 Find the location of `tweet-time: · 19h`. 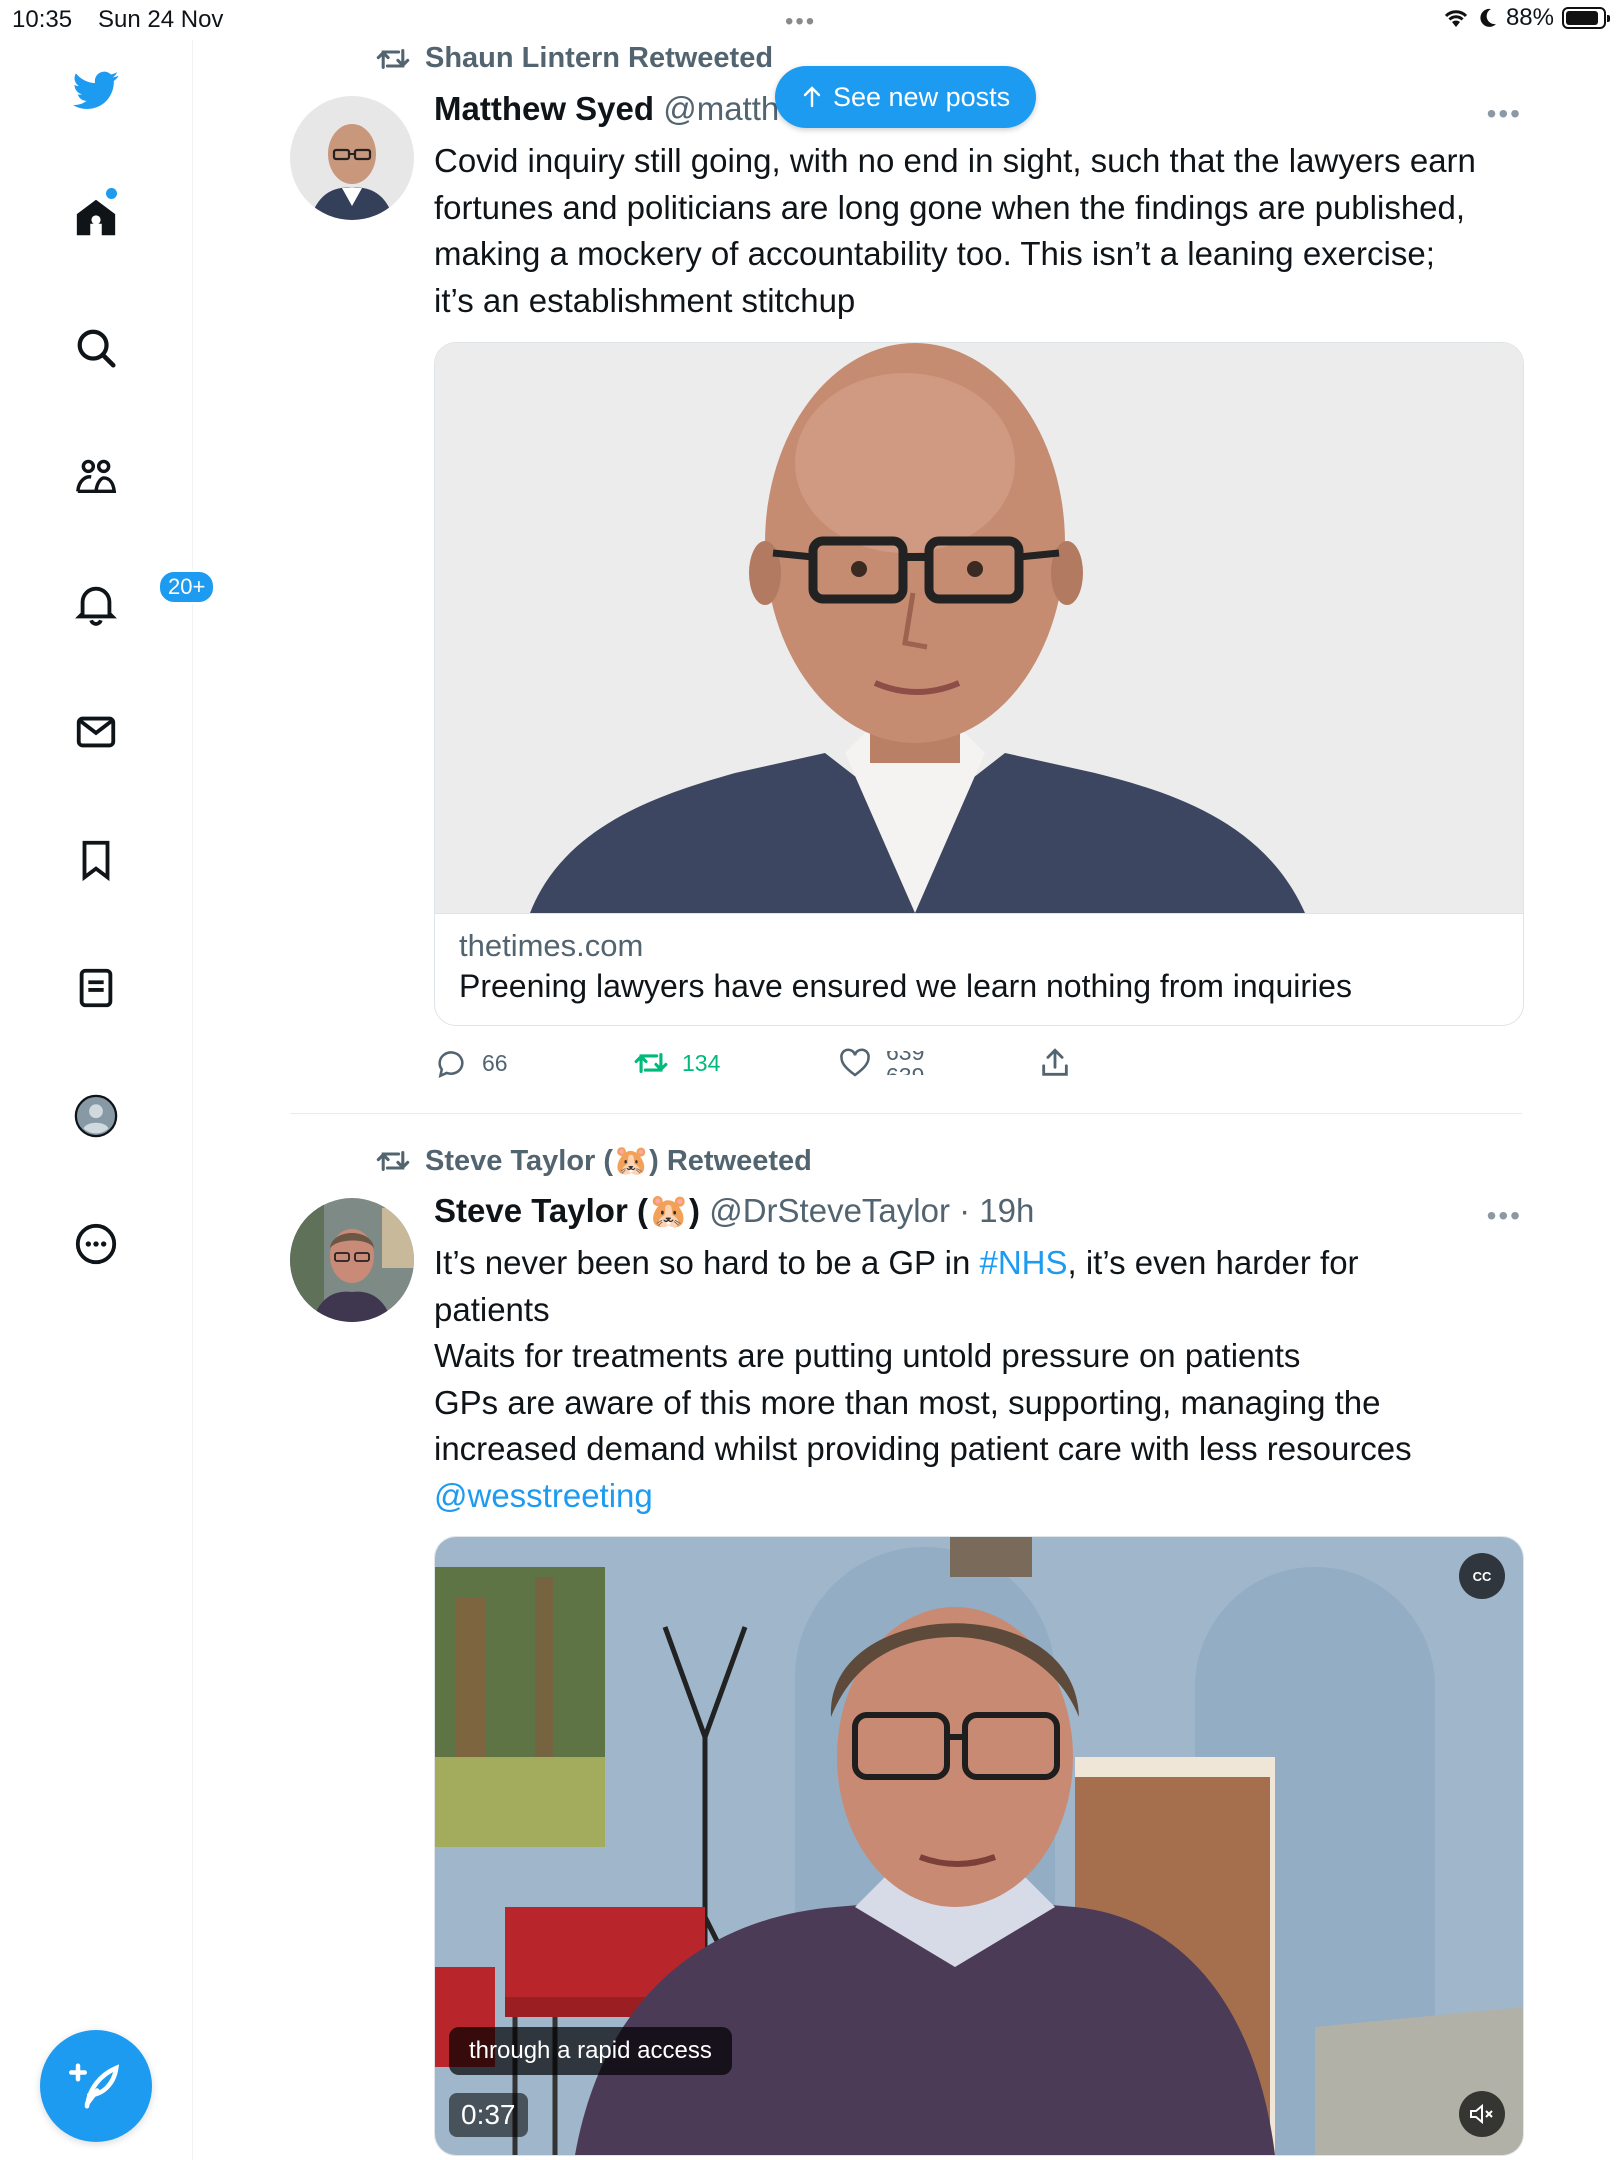

tweet-time: · 19h is located at coordinates (996, 1210).